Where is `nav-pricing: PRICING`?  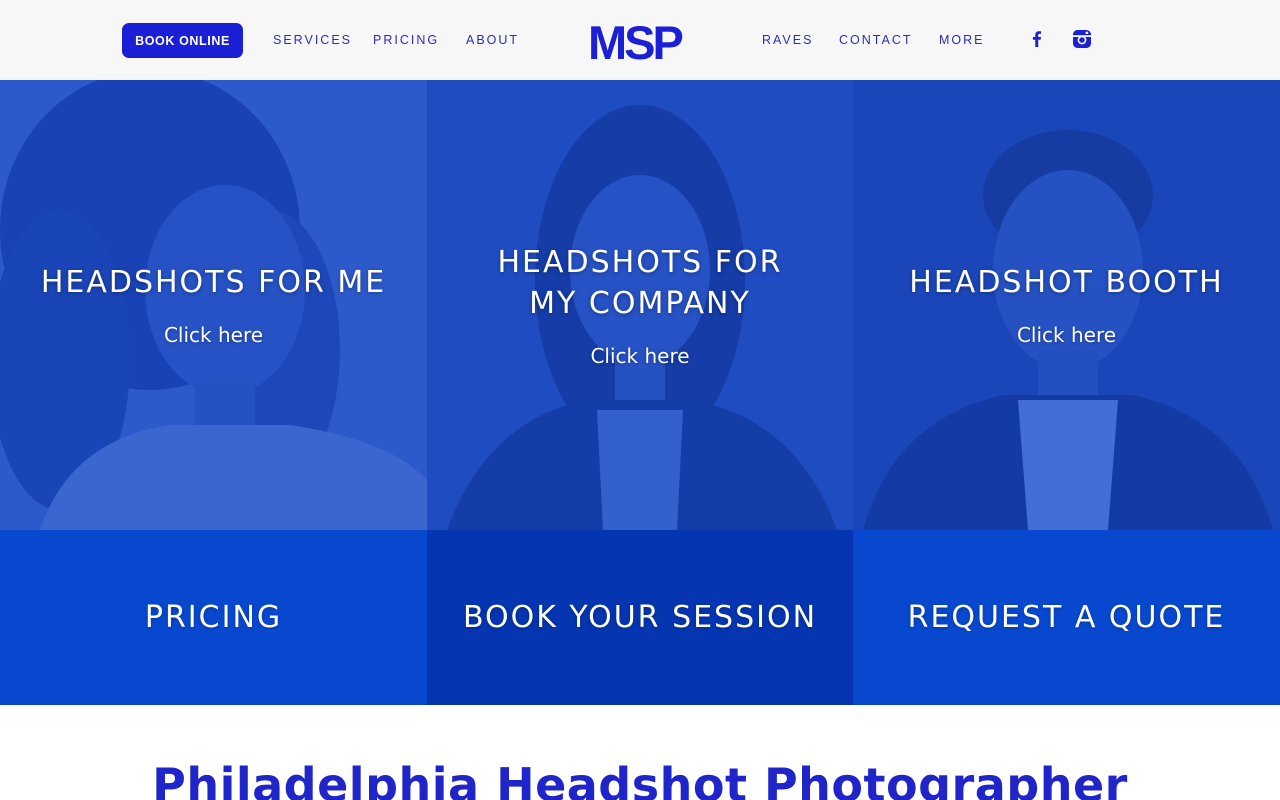
nav-pricing: PRICING is located at coordinates (406, 40).